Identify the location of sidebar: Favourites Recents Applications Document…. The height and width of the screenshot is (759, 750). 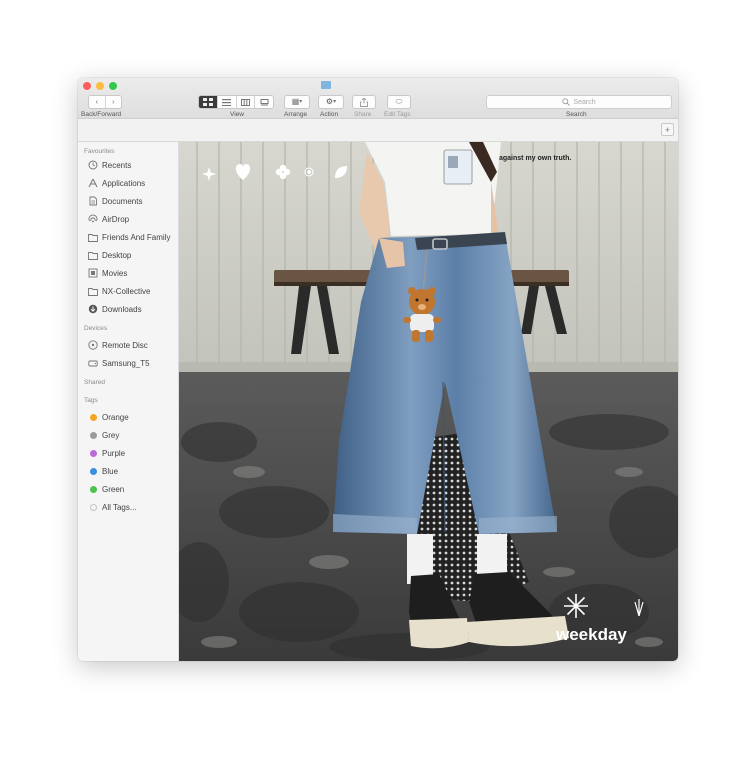
(128, 401).